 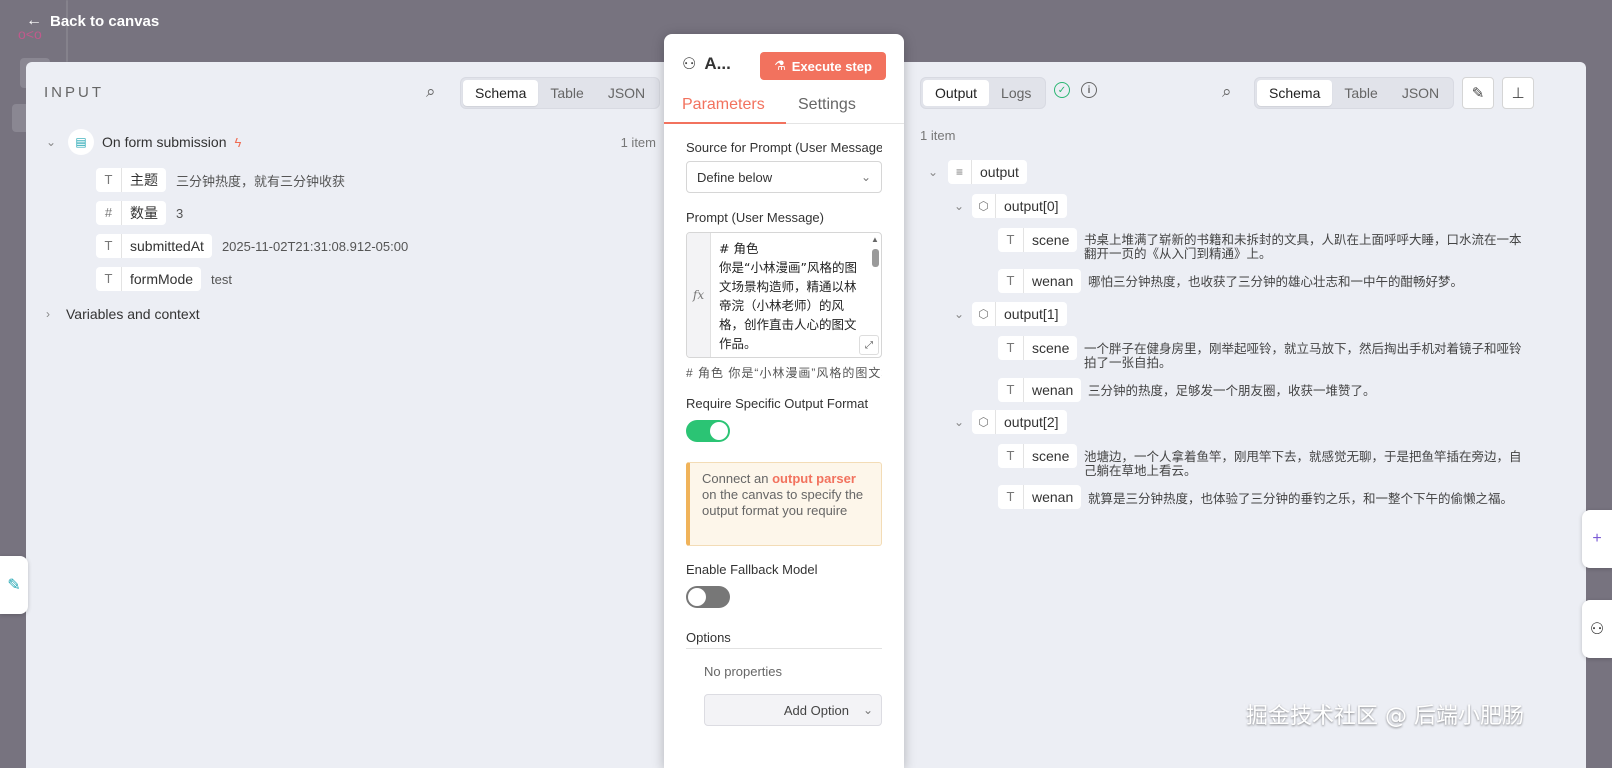 I want to click on number-type-icon: #, so click(x=109, y=213).